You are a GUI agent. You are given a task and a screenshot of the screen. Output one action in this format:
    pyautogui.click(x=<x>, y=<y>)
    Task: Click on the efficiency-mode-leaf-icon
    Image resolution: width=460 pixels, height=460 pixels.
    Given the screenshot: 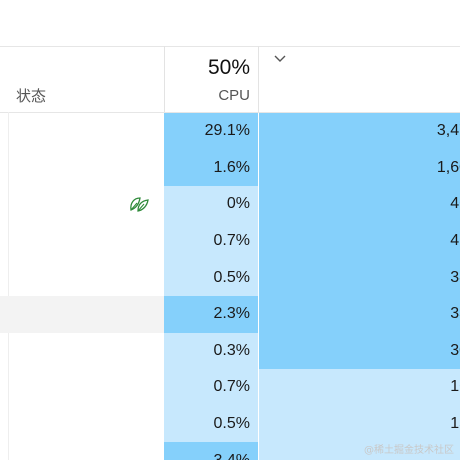 What is the action you would take?
    pyautogui.click(x=139, y=204)
    